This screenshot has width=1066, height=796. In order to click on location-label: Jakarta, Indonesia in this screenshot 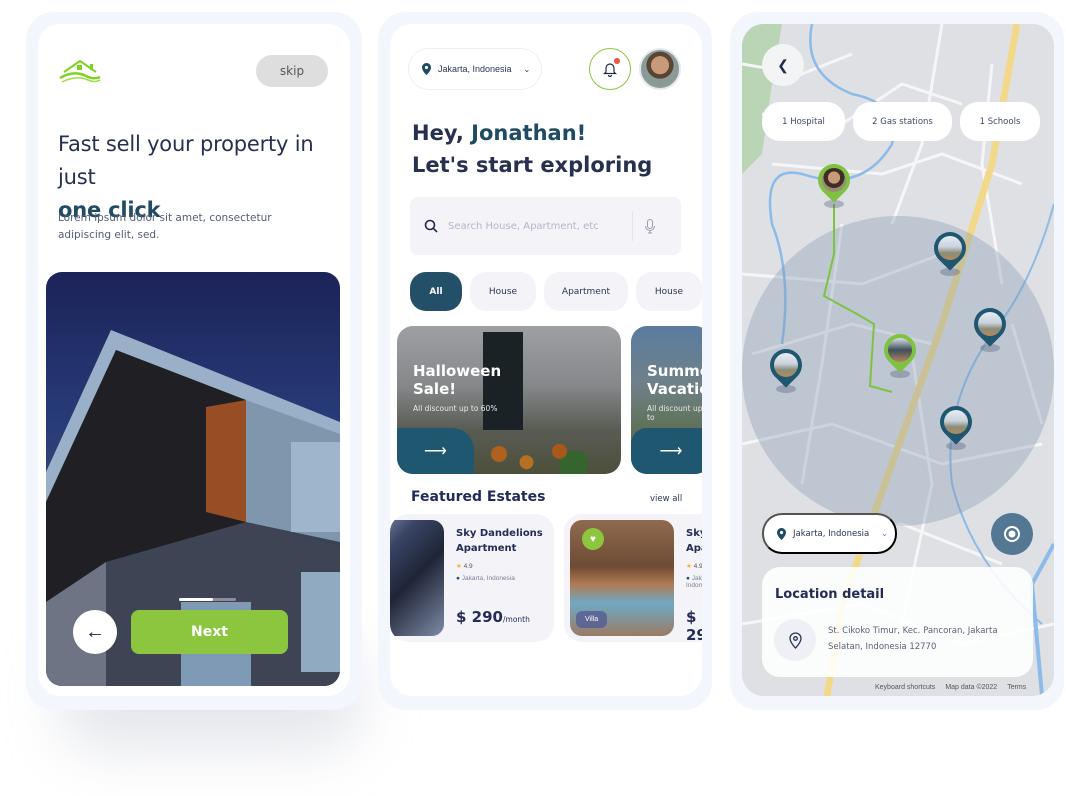, I will do `click(475, 69)`.